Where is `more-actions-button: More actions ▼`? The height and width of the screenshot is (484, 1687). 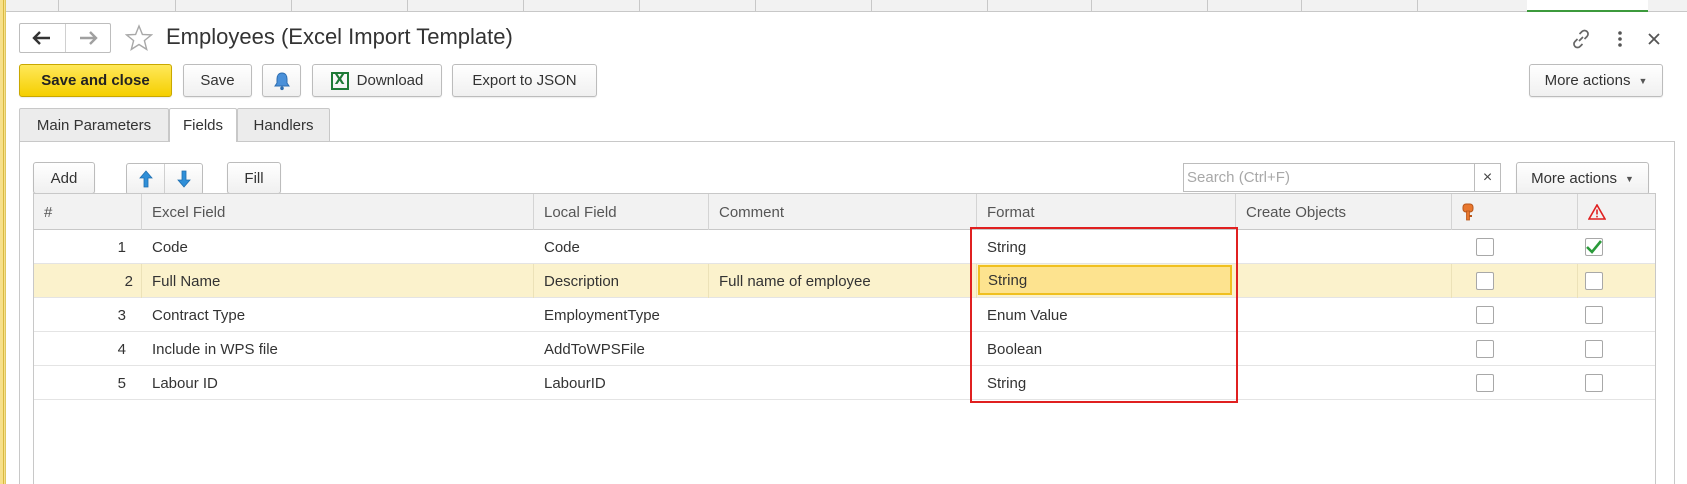 more-actions-button: More actions ▼ is located at coordinates (1596, 80).